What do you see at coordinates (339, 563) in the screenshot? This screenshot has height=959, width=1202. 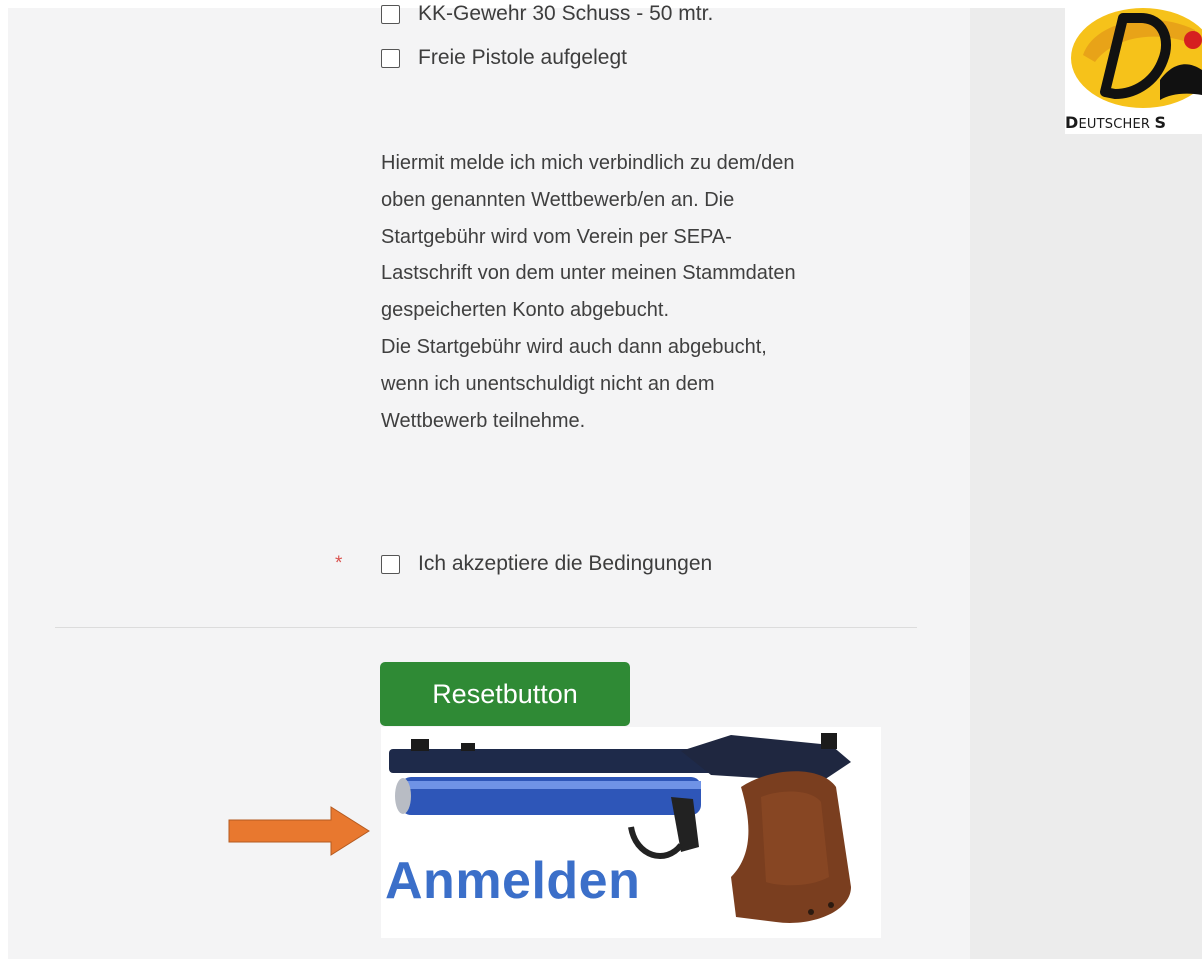 I see `required-marker: *` at bounding box center [339, 563].